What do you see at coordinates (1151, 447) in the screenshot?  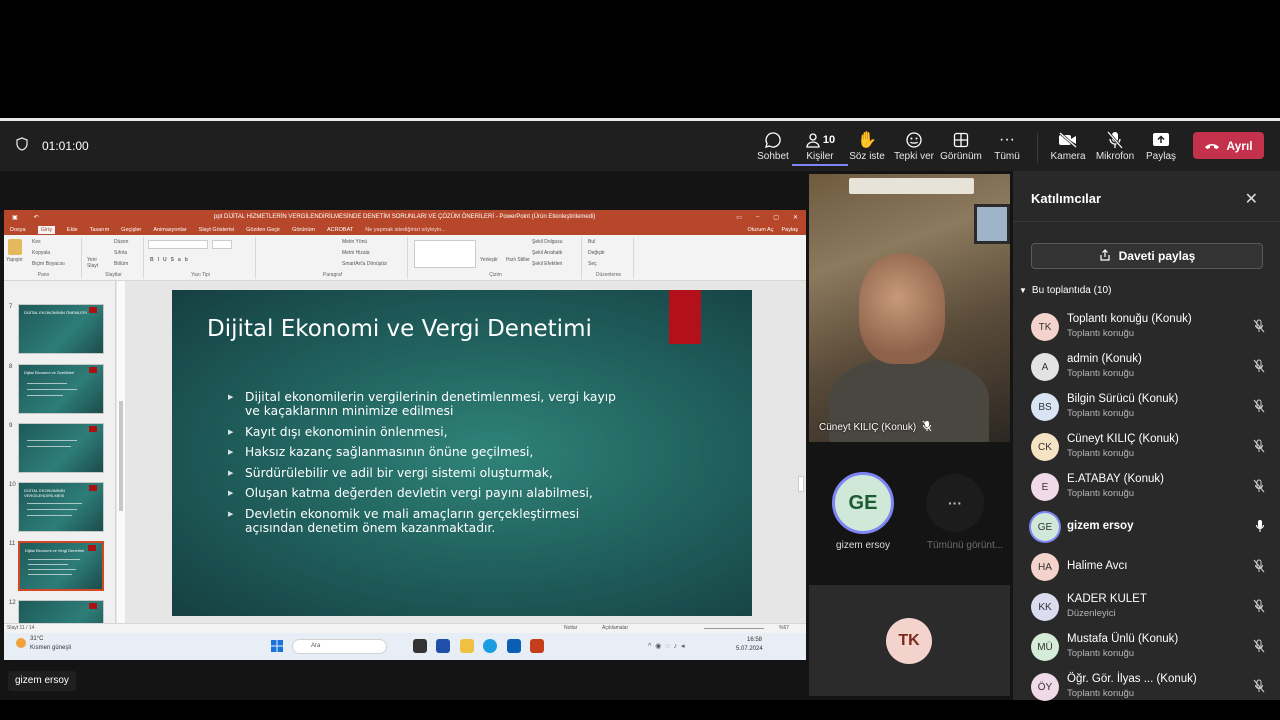 I see `participant-row: CK Cüneyt KILIÇ (Konuk) Toplantı konuğu` at bounding box center [1151, 447].